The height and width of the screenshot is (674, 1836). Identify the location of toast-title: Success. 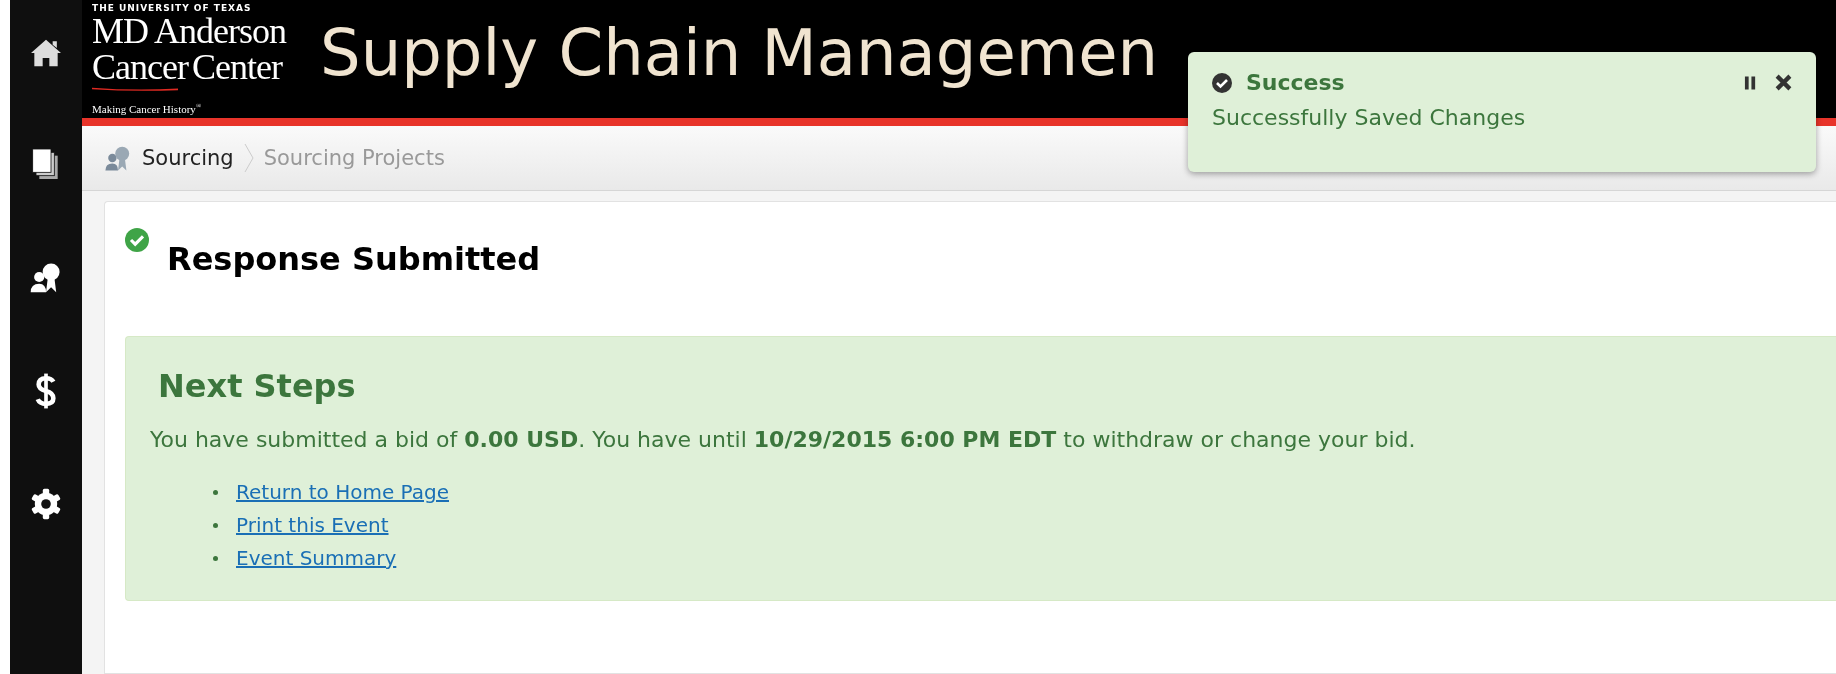
(1296, 82).